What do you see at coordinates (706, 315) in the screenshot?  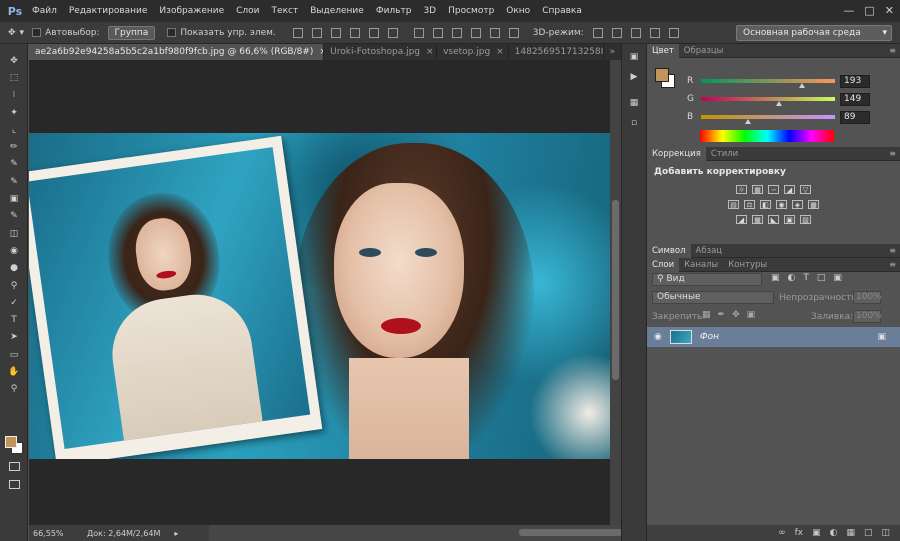 I see `lock-transparency-icon: ▦` at bounding box center [706, 315].